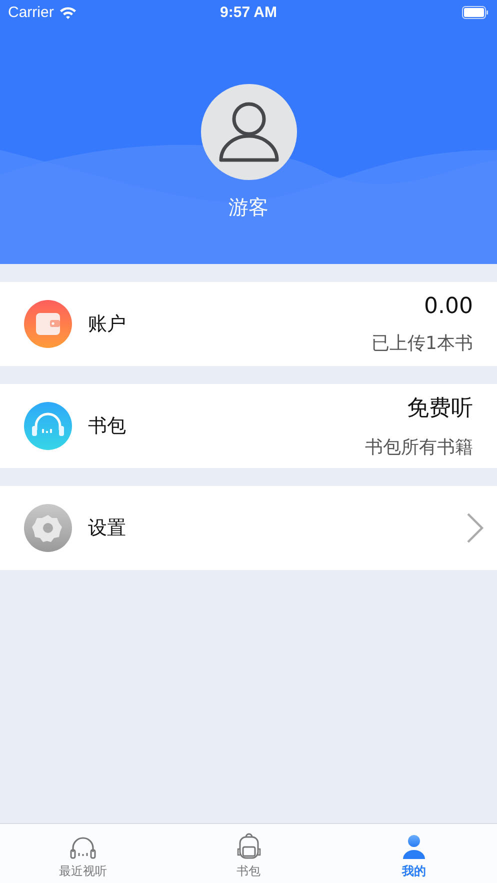 The width and height of the screenshot is (497, 883). What do you see at coordinates (475, 12) in the screenshot?
I see `battery-icon` at bounding box center [475, 12].